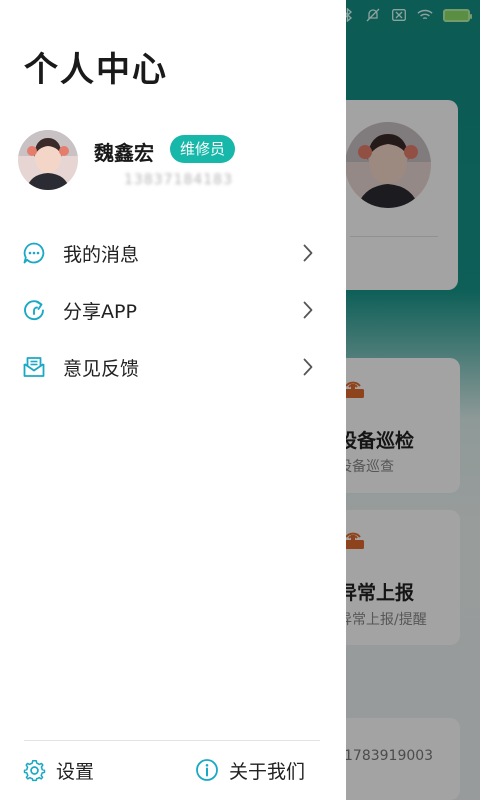 This screenshot has width=480, height=800. Describe the element at coordinates (75, 771) in the screenshot. I see `settings-label: 设置` at that location.